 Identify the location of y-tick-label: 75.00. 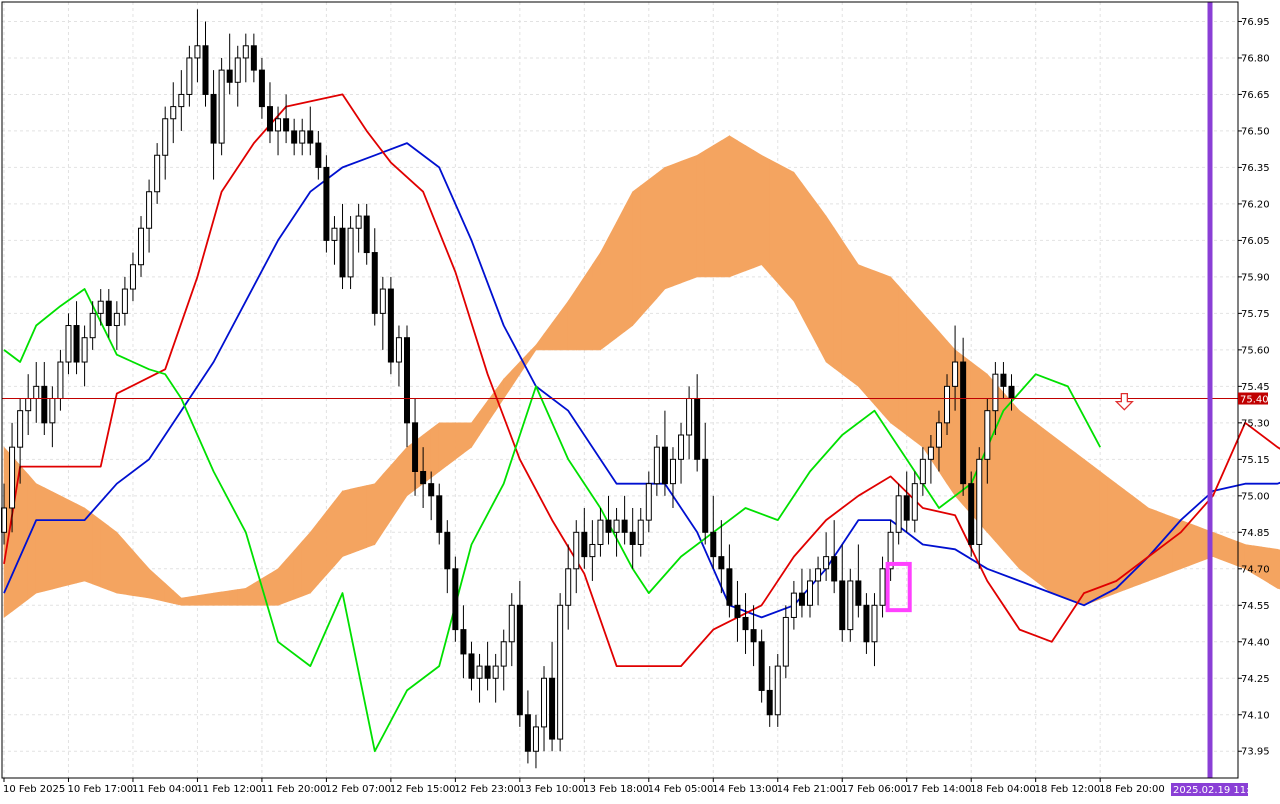
(1255, 496).